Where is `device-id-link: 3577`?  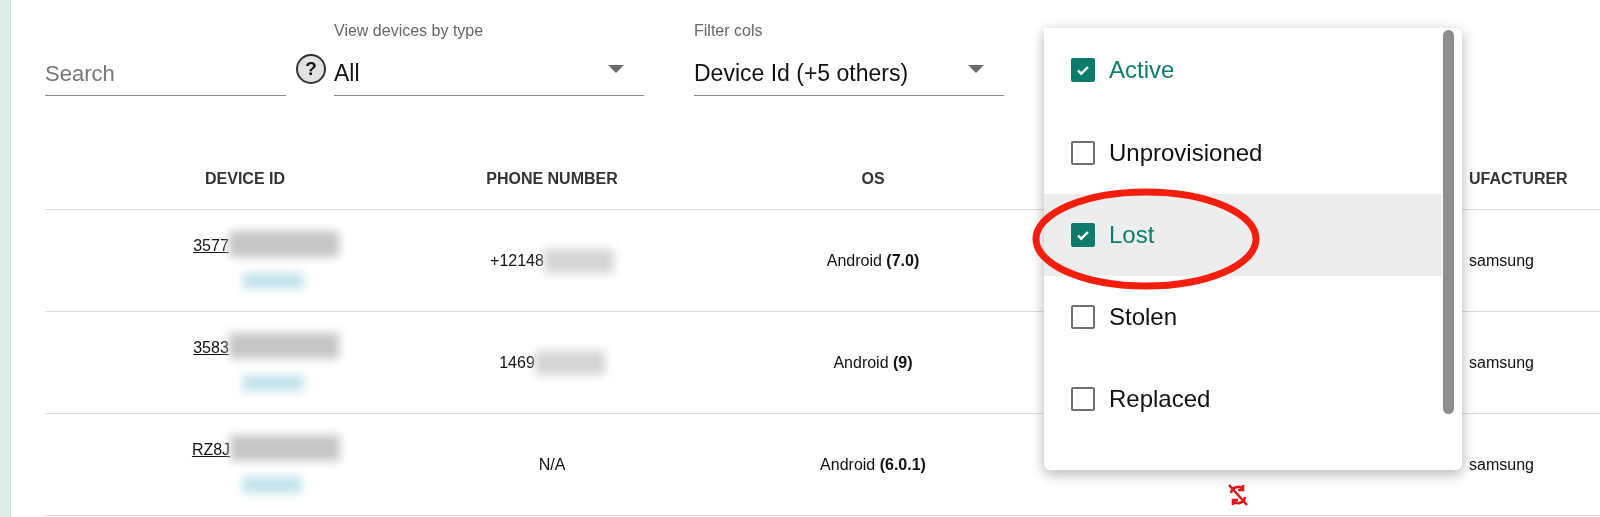 device-id-link: 3577 is located at coordinates (211, 245).